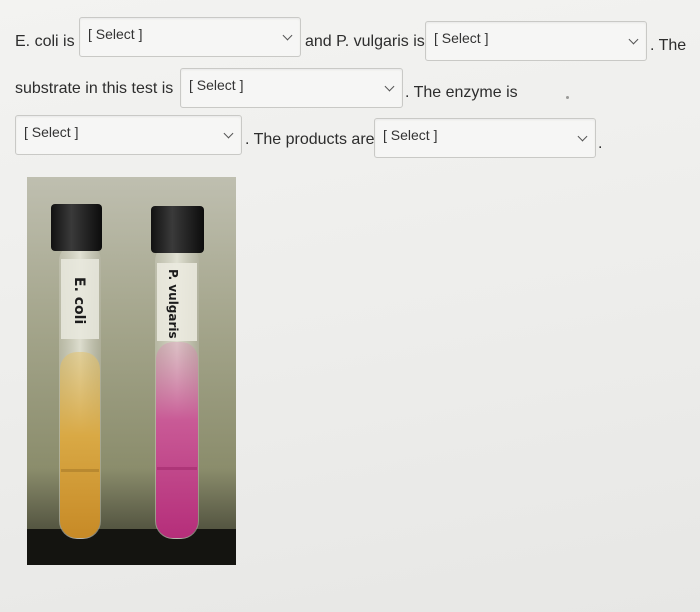  What do you see at coordinates (45, 41) in the screenshot?
I see `ecoli-label: E. coli is` at bounding box center [45, 41].